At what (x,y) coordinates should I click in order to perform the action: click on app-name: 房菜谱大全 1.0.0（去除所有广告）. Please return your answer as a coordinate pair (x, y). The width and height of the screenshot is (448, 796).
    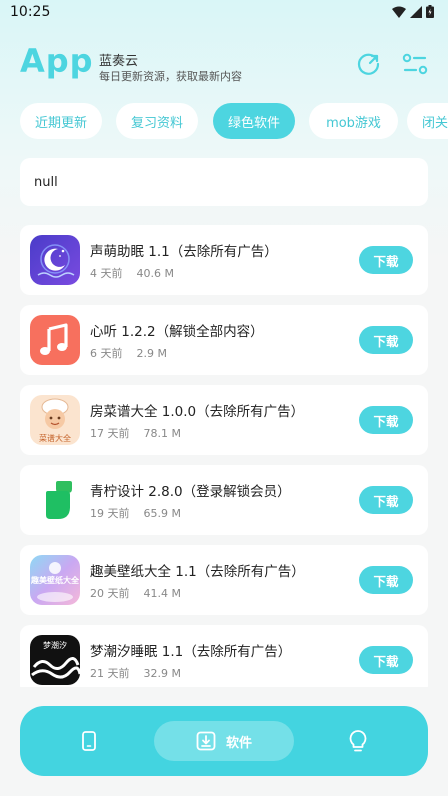
    Looking at the image, I should click on (197, 412).